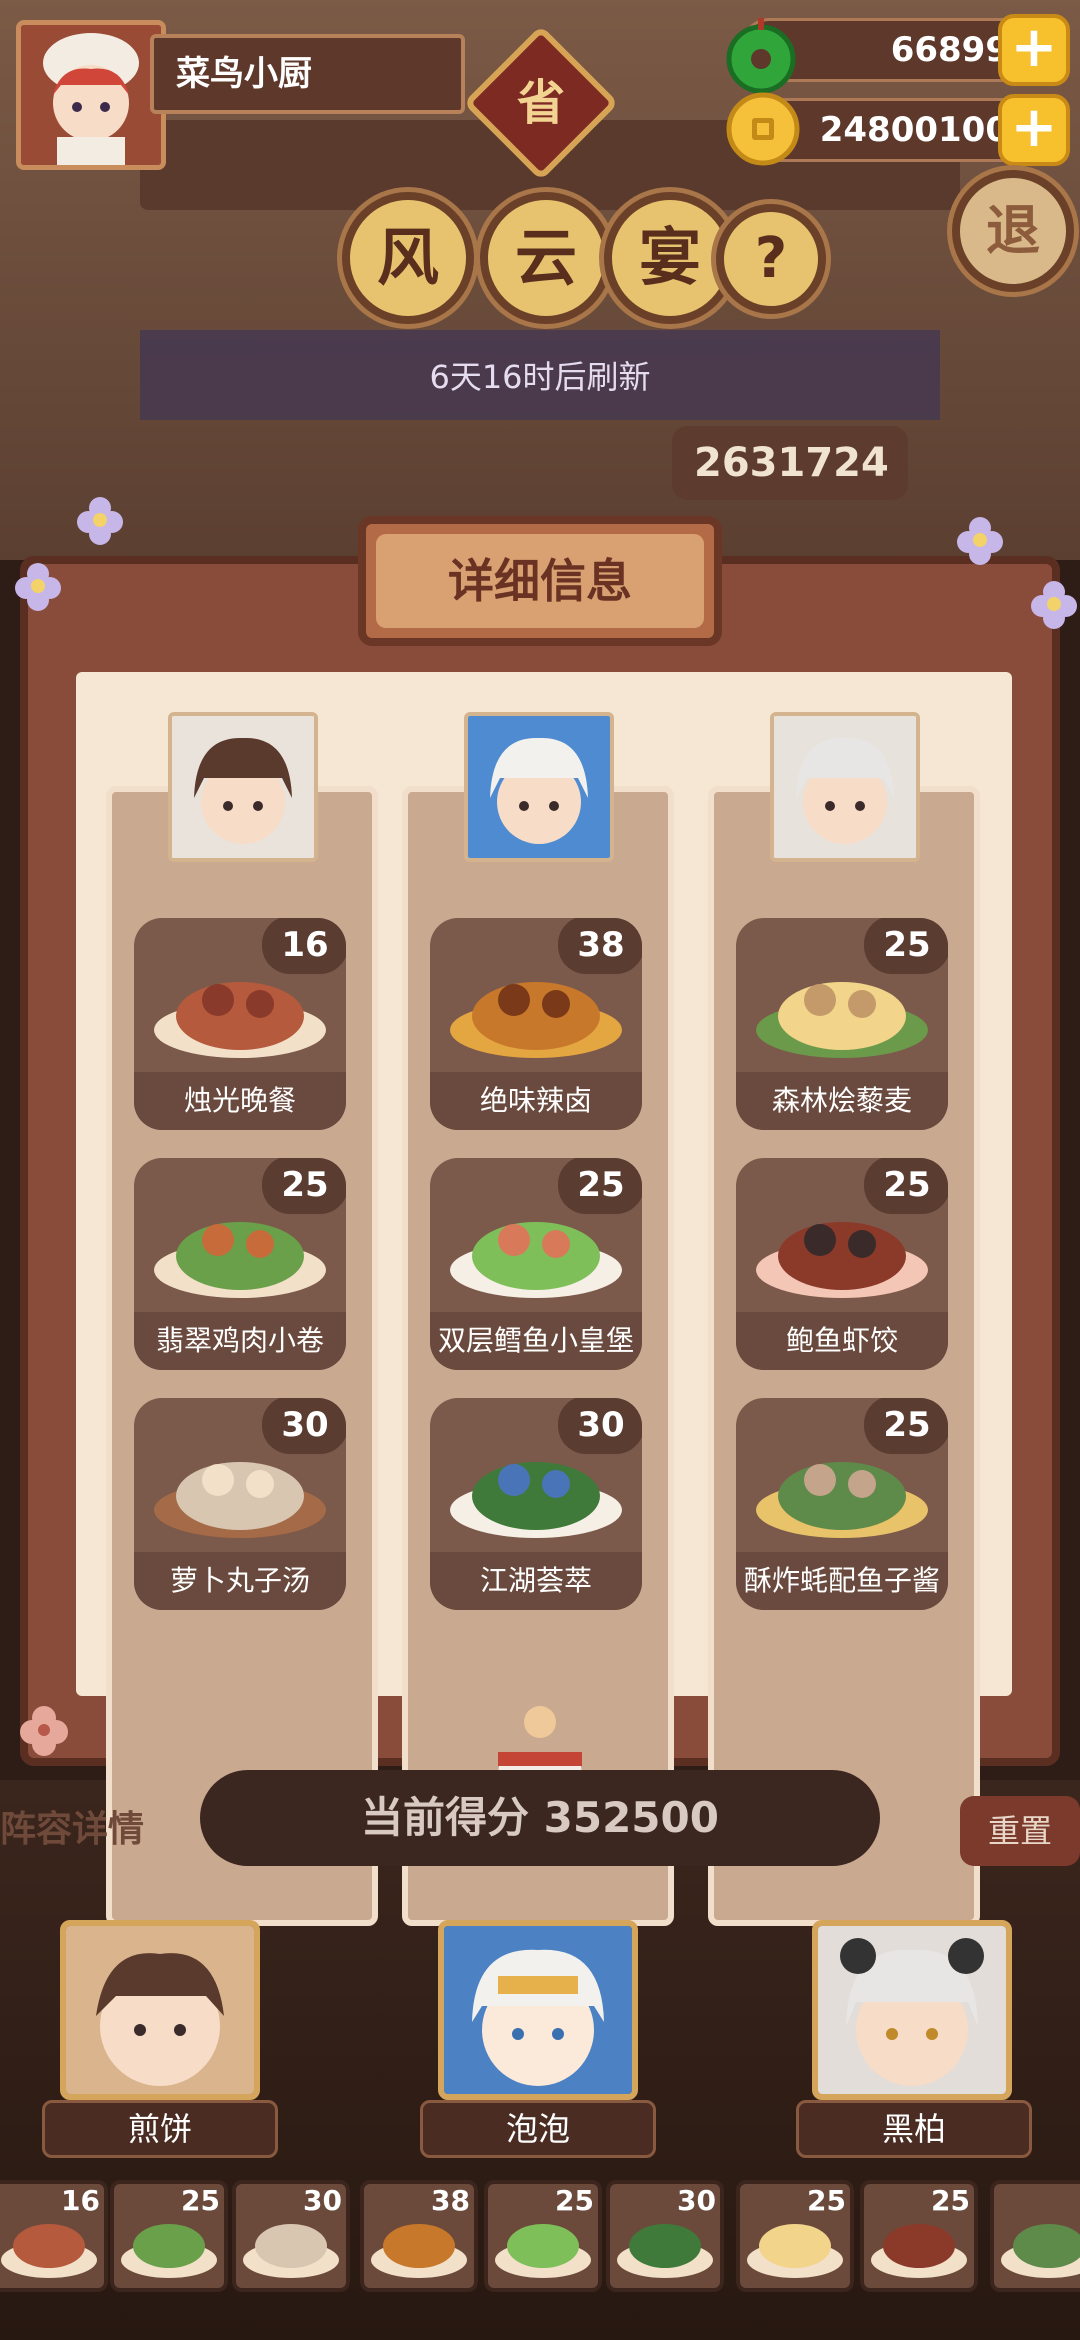 This screenshot has height=2340, width=1080. Describe the element at coordinates (540, 1818) in the screenshot. I see `current-score: 当前得分 352500` at that location.